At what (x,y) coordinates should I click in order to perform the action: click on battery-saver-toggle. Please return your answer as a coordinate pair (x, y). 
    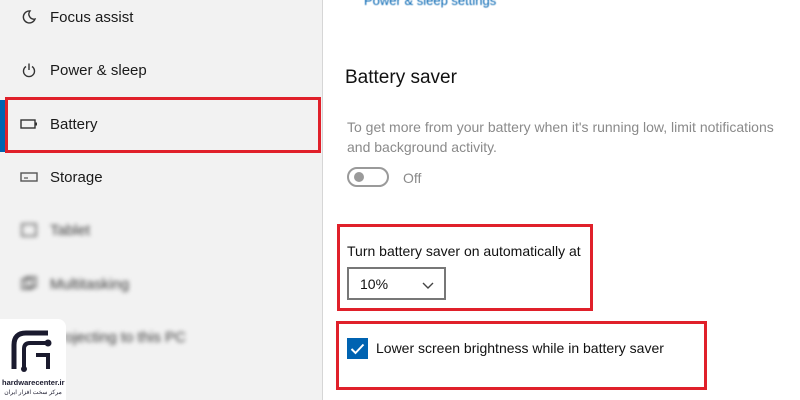
    Looking at the image, I should click on (368, 177).